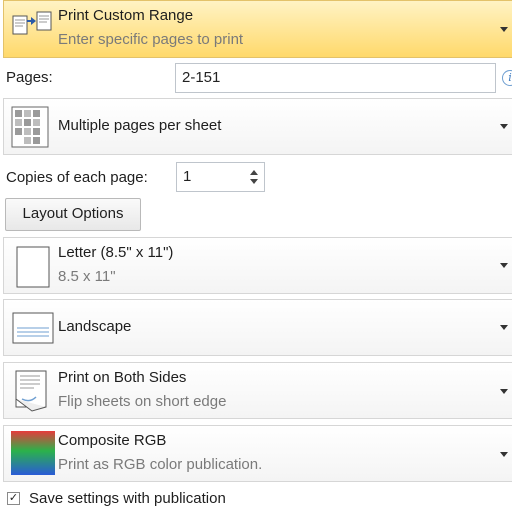 The width and height of the screenshot is (512, 512). What do you see at coordinates (126, 15) in the screenshot?
I see `print-range-title: Print Custom Range` at bounding box center [126, 15].